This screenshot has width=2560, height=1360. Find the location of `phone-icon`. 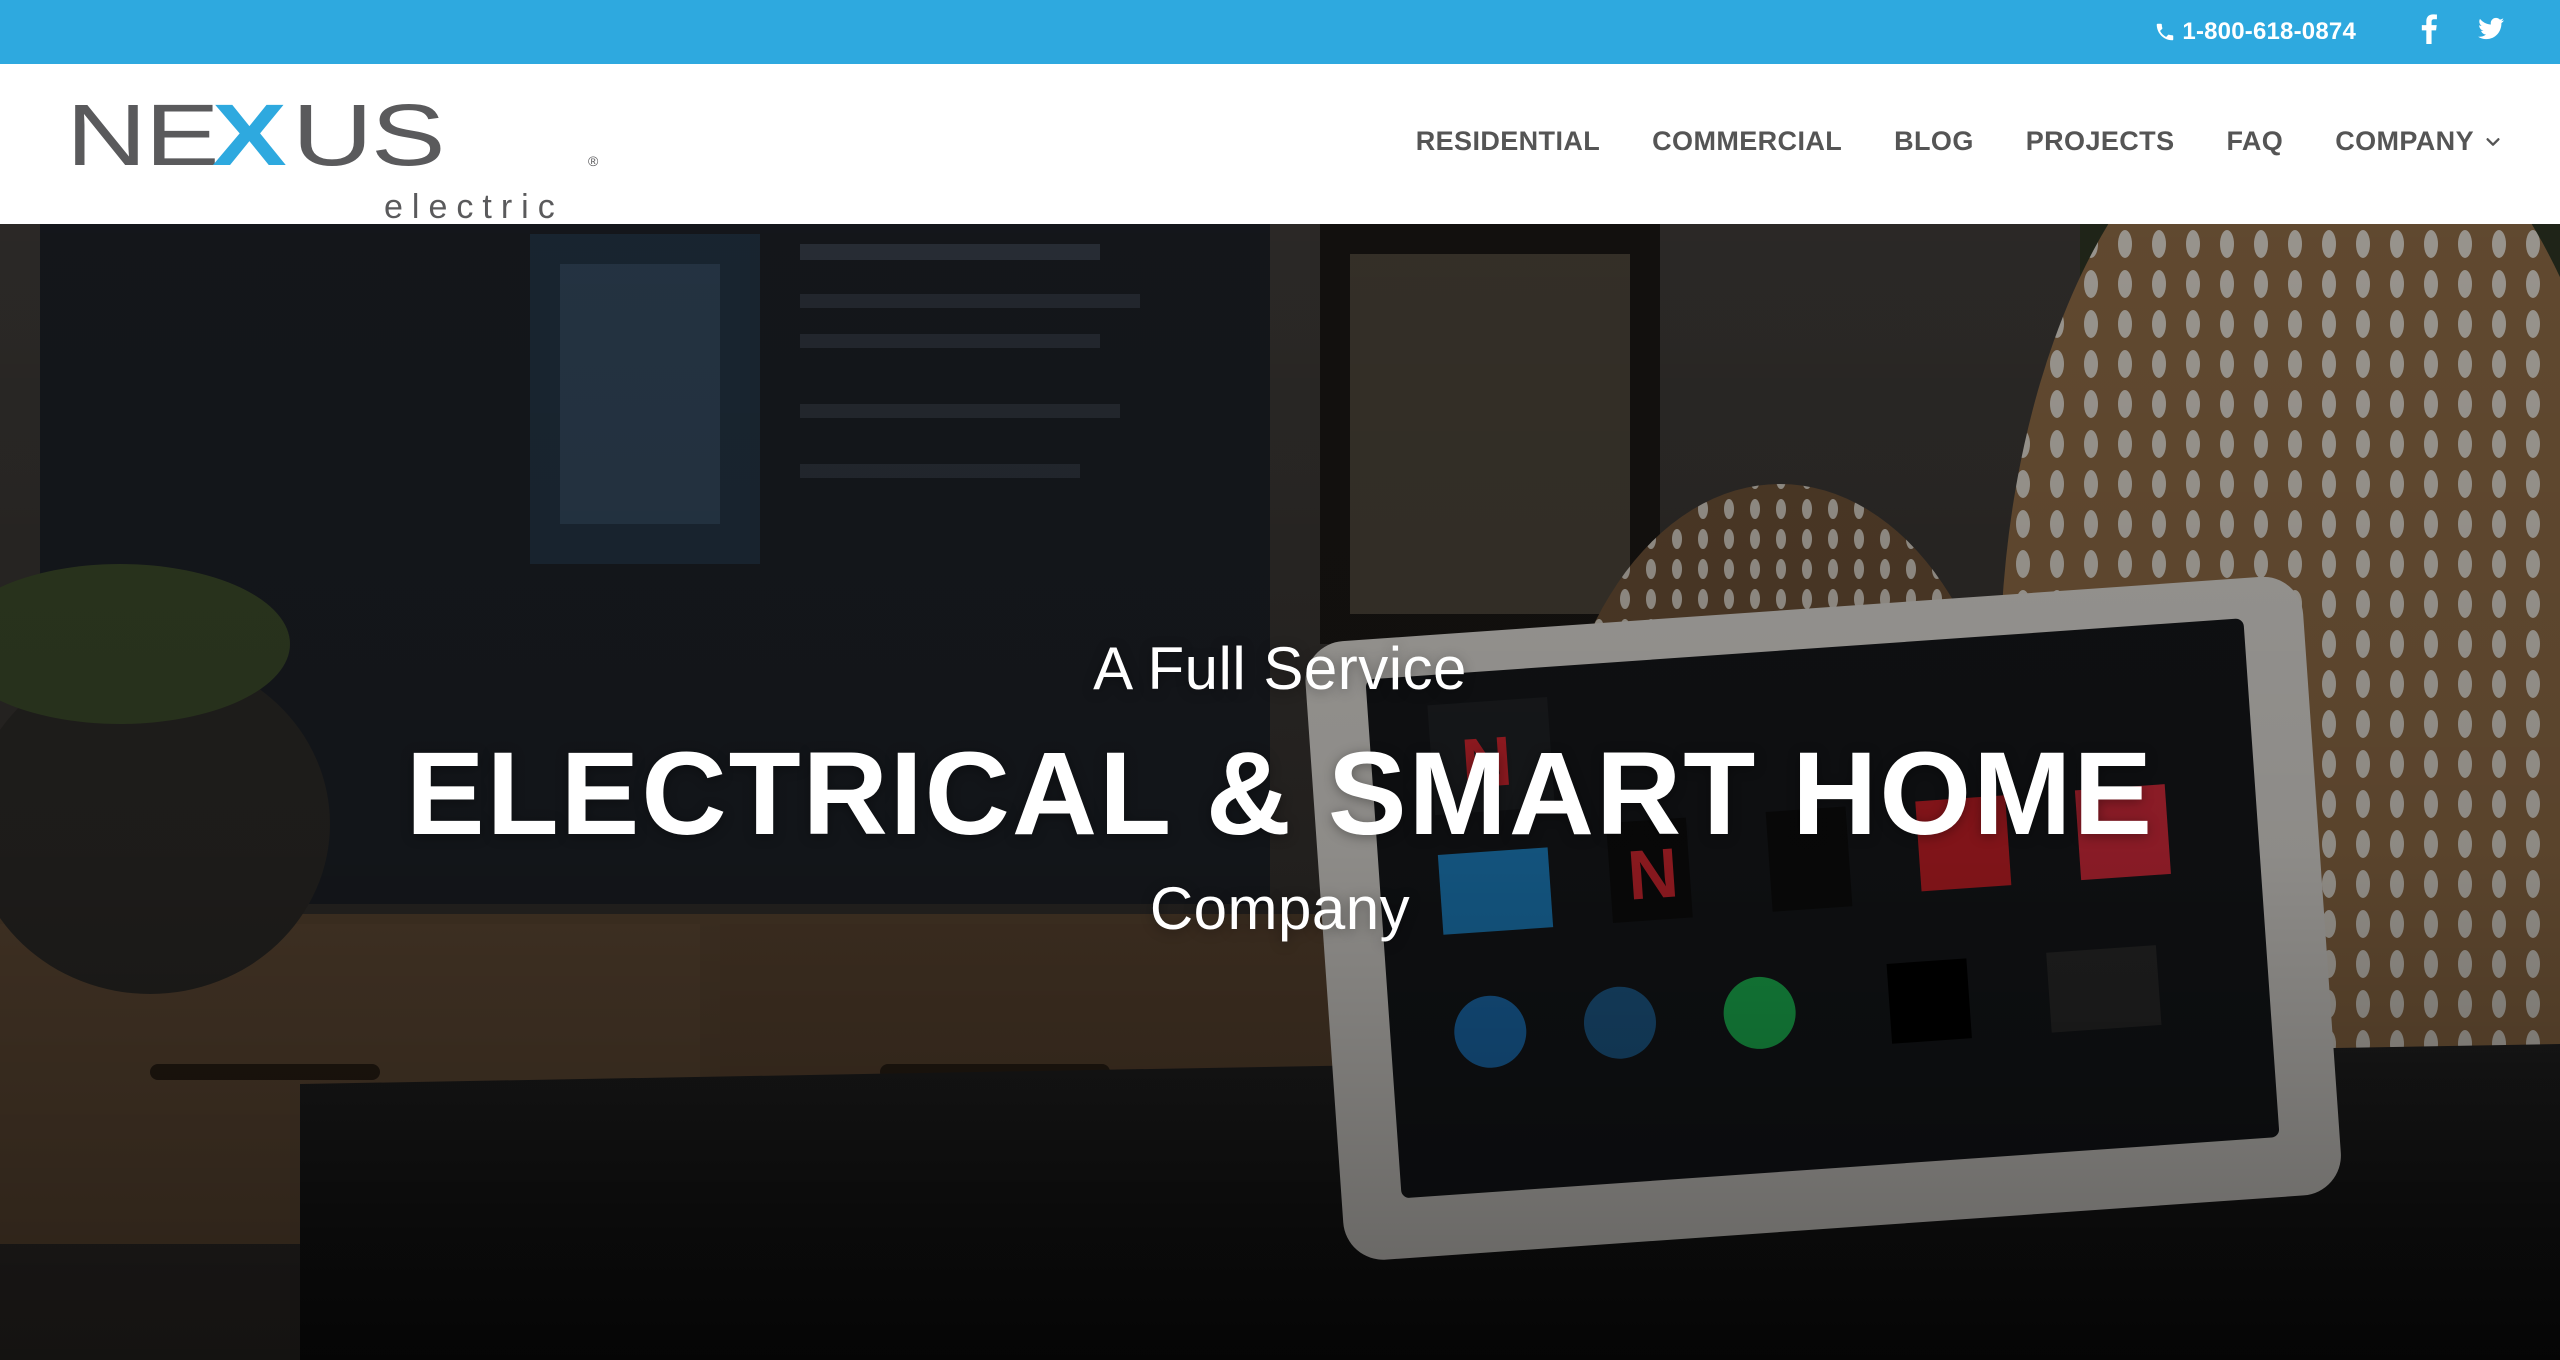

phone-icon is located at coordinates (2165, 32).